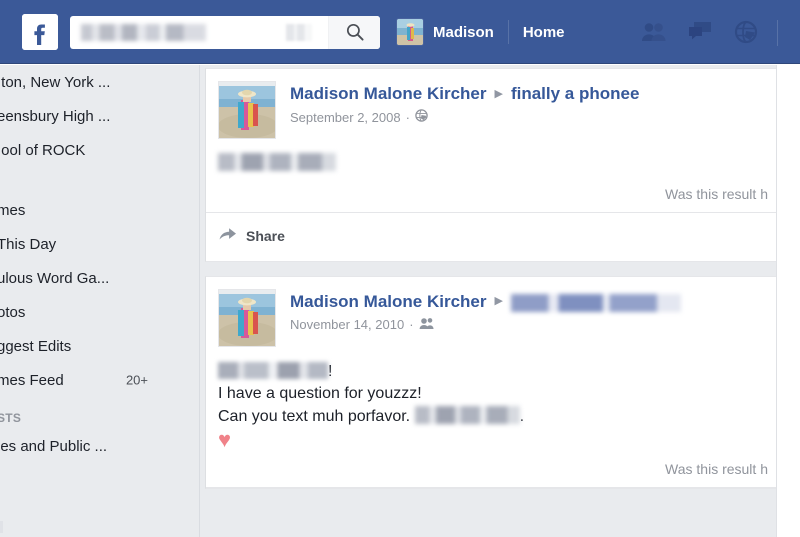 The height and width of the screenshot is (537, 800). I want to click on search-input, so click(143, 32).